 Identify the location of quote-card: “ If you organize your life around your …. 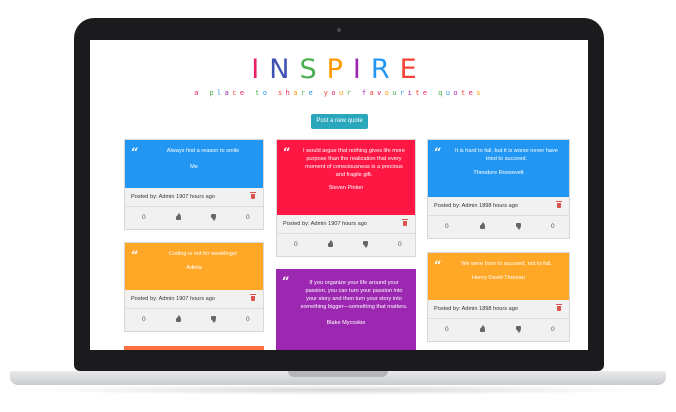
(346, 309).